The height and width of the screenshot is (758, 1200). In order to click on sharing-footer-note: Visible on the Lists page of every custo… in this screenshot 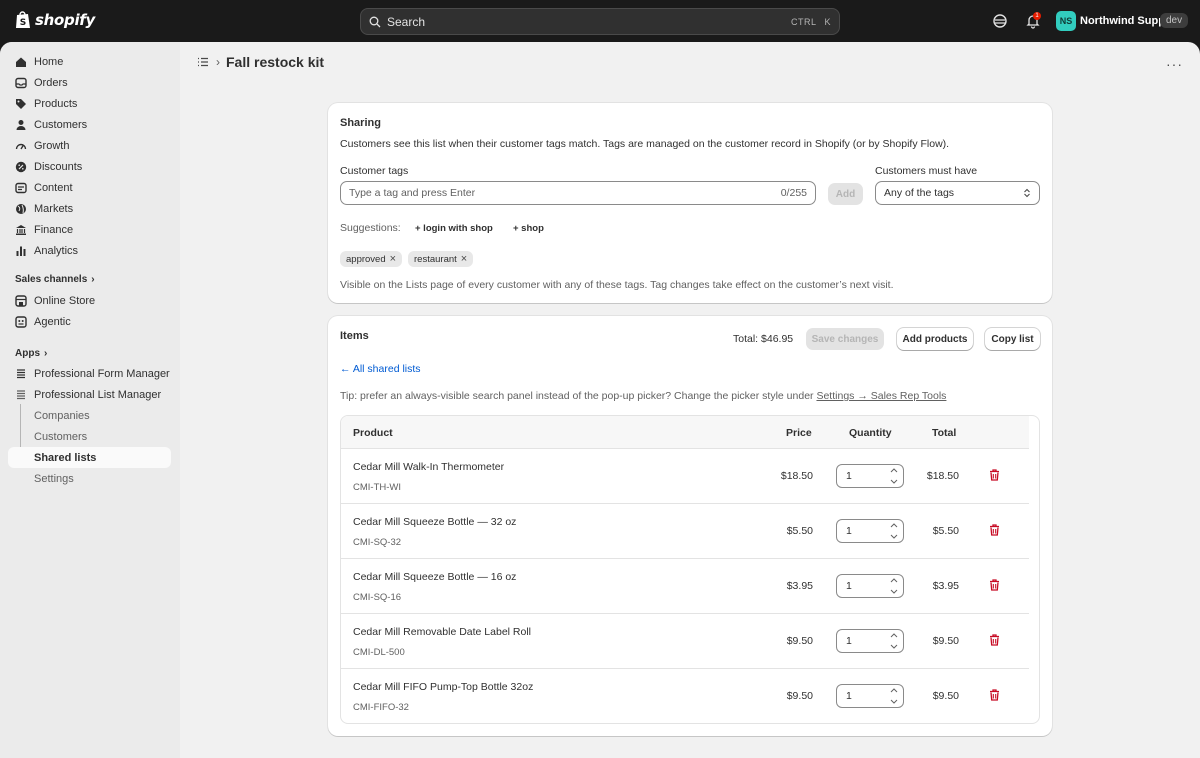, I will do `click(617, 285)`.